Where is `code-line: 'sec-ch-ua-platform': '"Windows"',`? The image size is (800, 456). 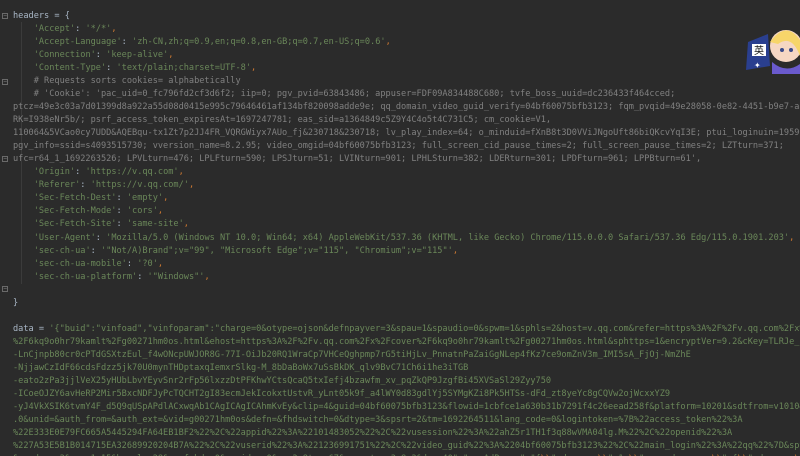 code-line: 'sec-ch-ua-platform': '"Windows"', is located at coordinates (406, 277).